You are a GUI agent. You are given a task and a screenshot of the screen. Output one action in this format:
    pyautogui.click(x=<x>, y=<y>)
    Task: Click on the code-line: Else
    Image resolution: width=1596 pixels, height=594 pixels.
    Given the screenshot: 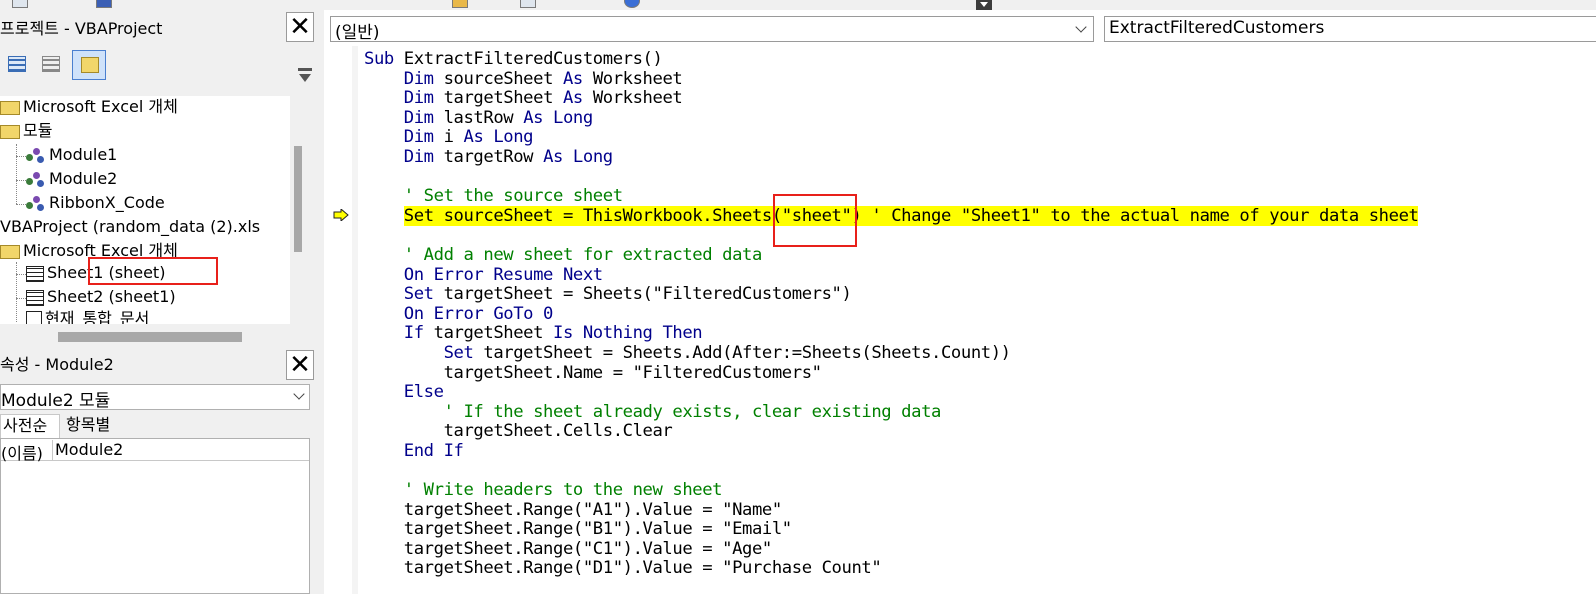 What is the action you would take?
    pyautogui.click(x=891, y=392)
    